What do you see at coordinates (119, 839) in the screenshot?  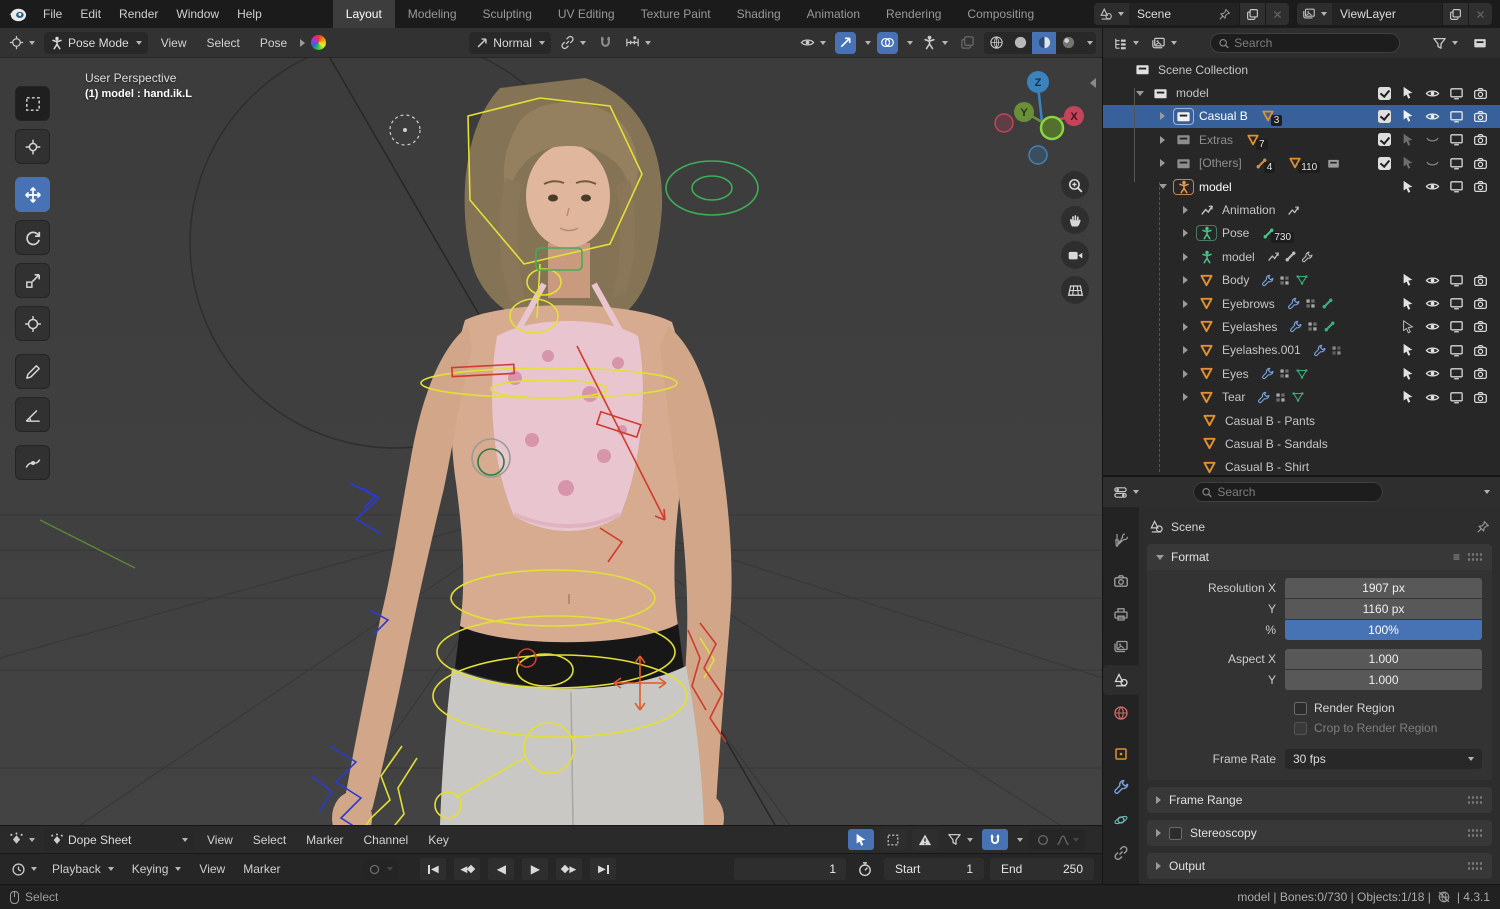 I see `dopesheet-mode-dropdown: Dope Sheet` at bounding box center [119, 839].